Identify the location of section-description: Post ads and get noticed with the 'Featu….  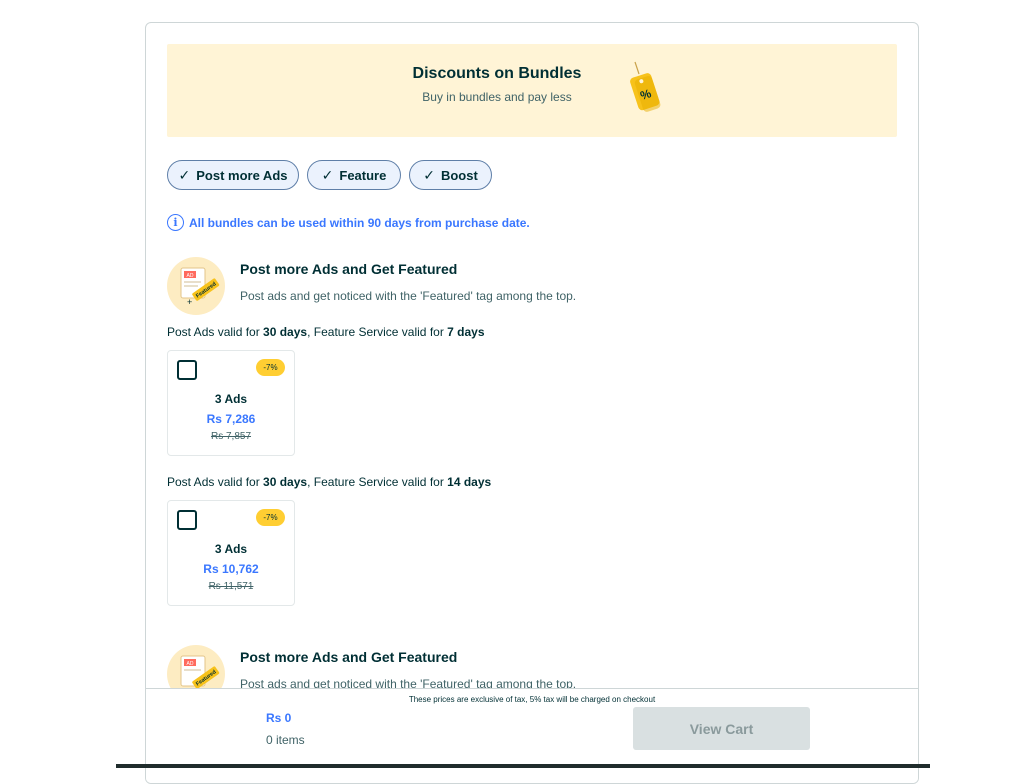
(408, 296).